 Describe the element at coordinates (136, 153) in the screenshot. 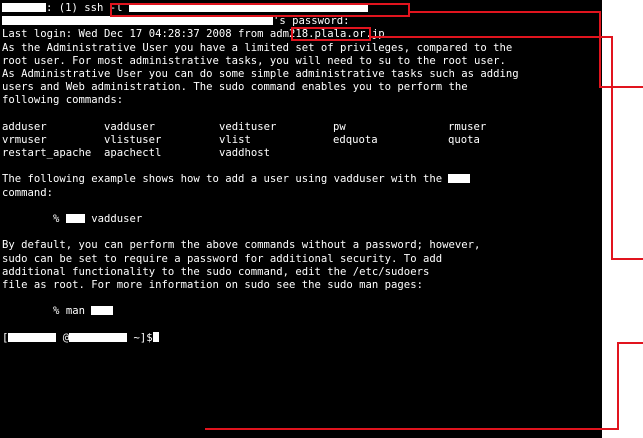

I see `commands-row: restart_apache apachectl vaddhost` at that location.